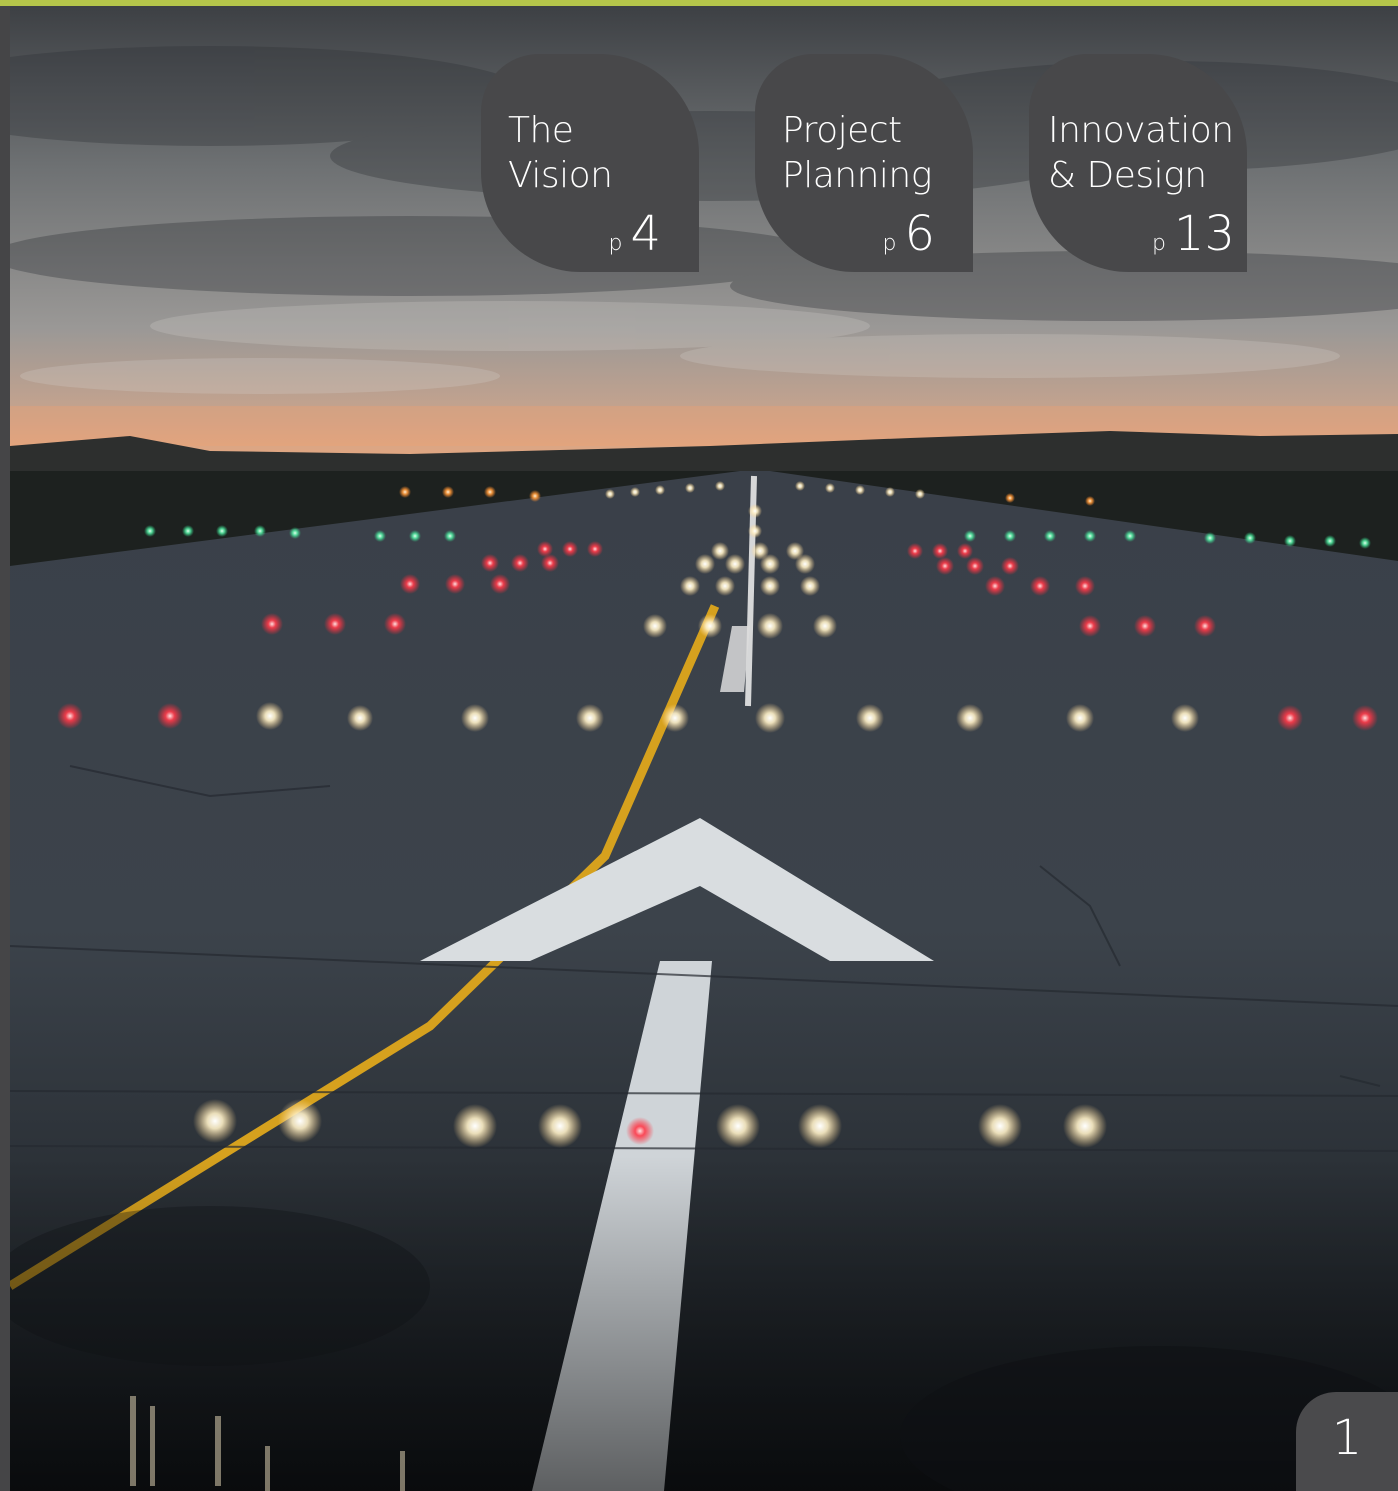  I want to click on toc-page-ref: p 13, so click(1193, 239).